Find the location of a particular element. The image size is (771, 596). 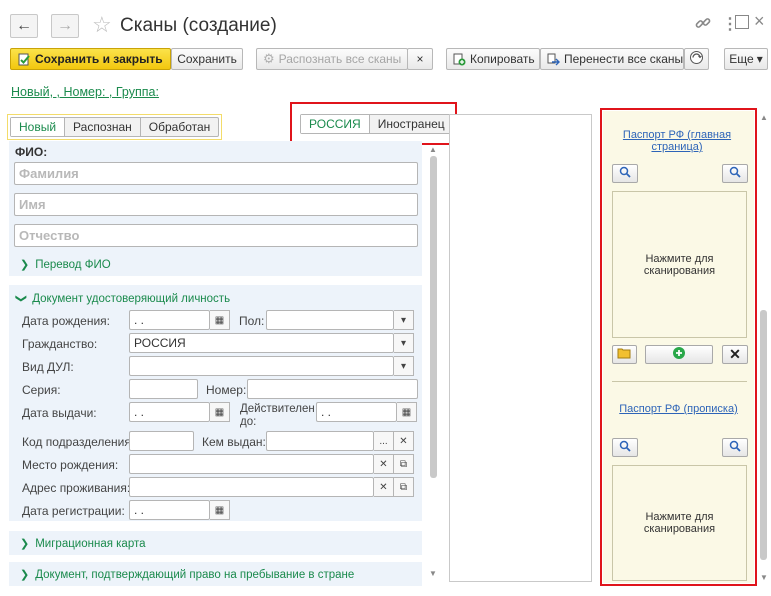

save-and-close-button: Сохранить и закрыть is located at coordinates (90, 59).